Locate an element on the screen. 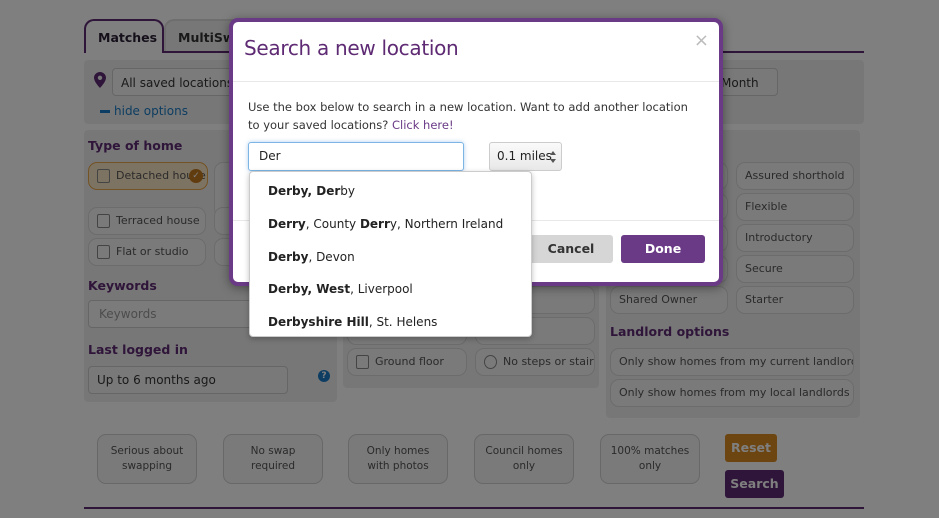  location-search-input: Der is located at coordinates (356, 156).